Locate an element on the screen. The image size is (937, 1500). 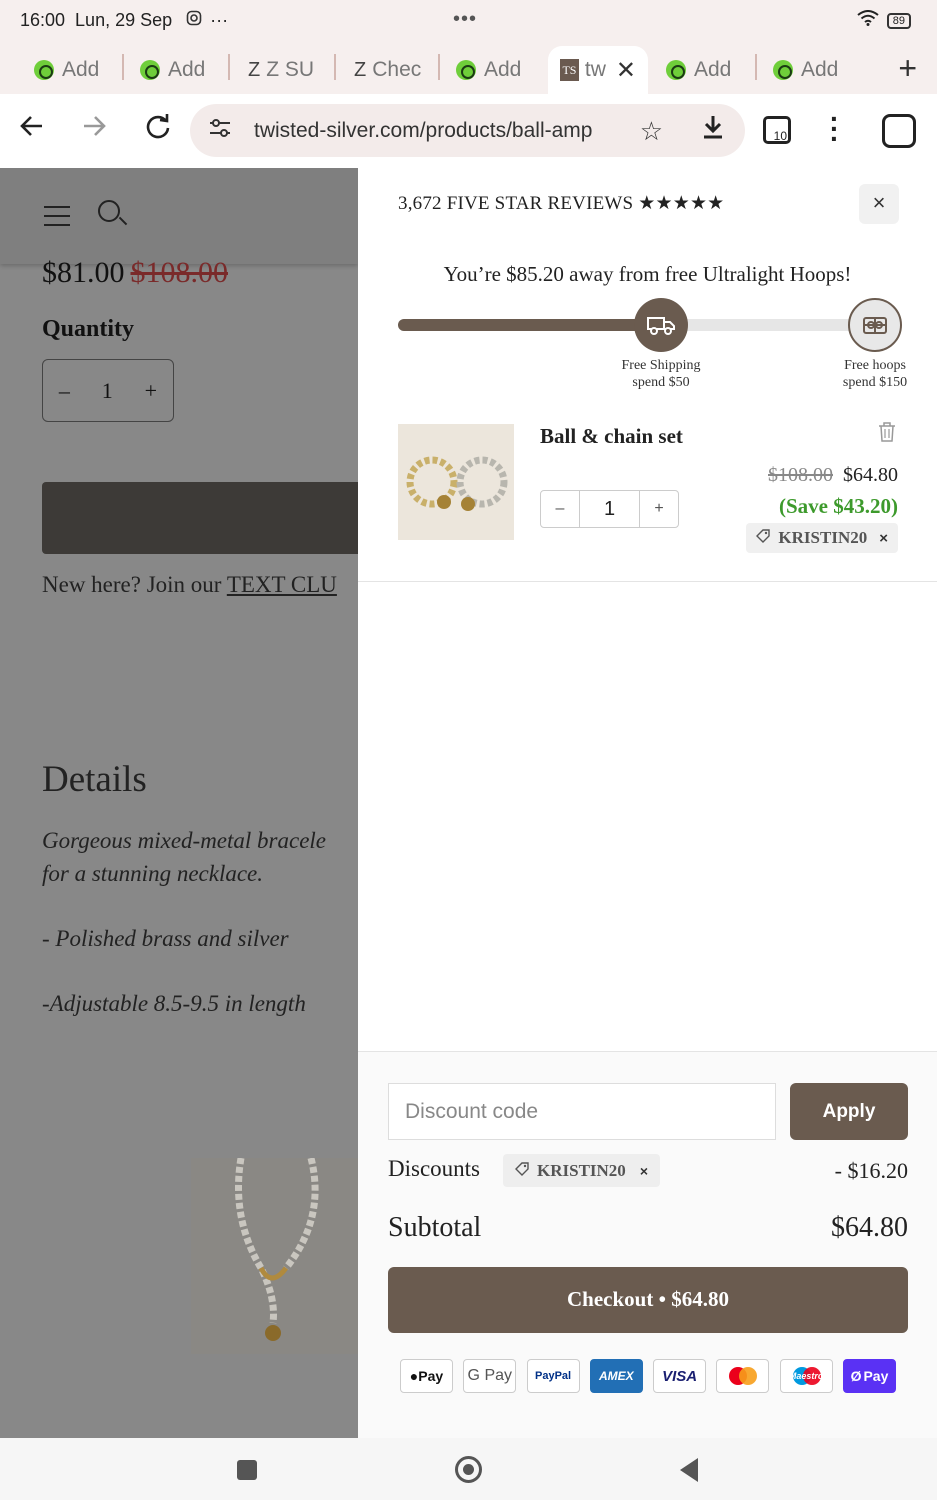
subtotal-label: Subtotal is located at coordinates (435, 1227).